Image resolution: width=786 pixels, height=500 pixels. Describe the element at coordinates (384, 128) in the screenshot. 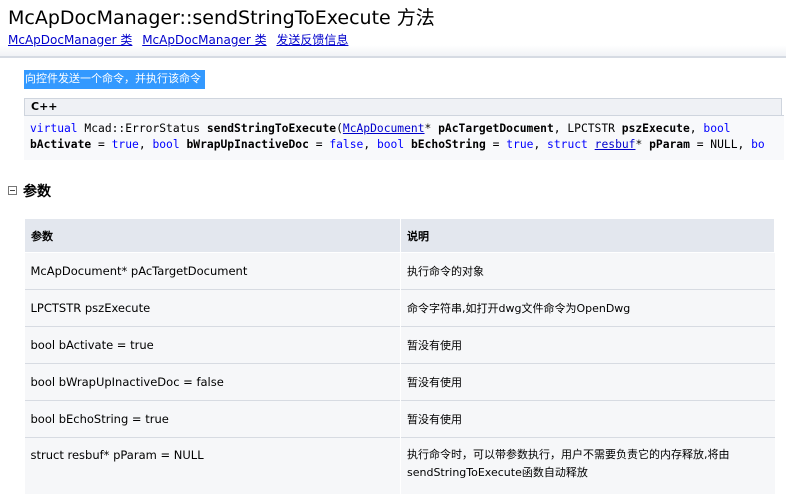

I see `type-link-mcapdocument: McApDocument` at that location.